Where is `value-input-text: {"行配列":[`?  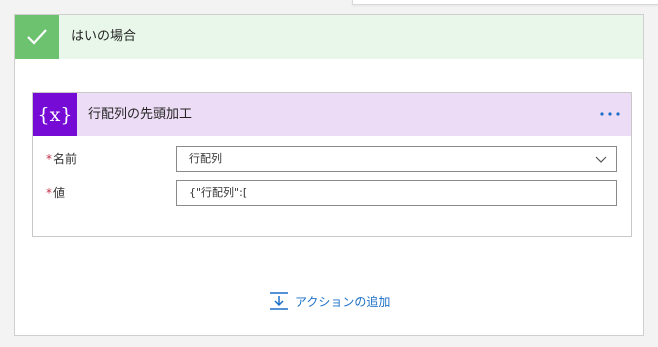
value-input-text: {"行配列":[ is located at coordinates (218, 192).